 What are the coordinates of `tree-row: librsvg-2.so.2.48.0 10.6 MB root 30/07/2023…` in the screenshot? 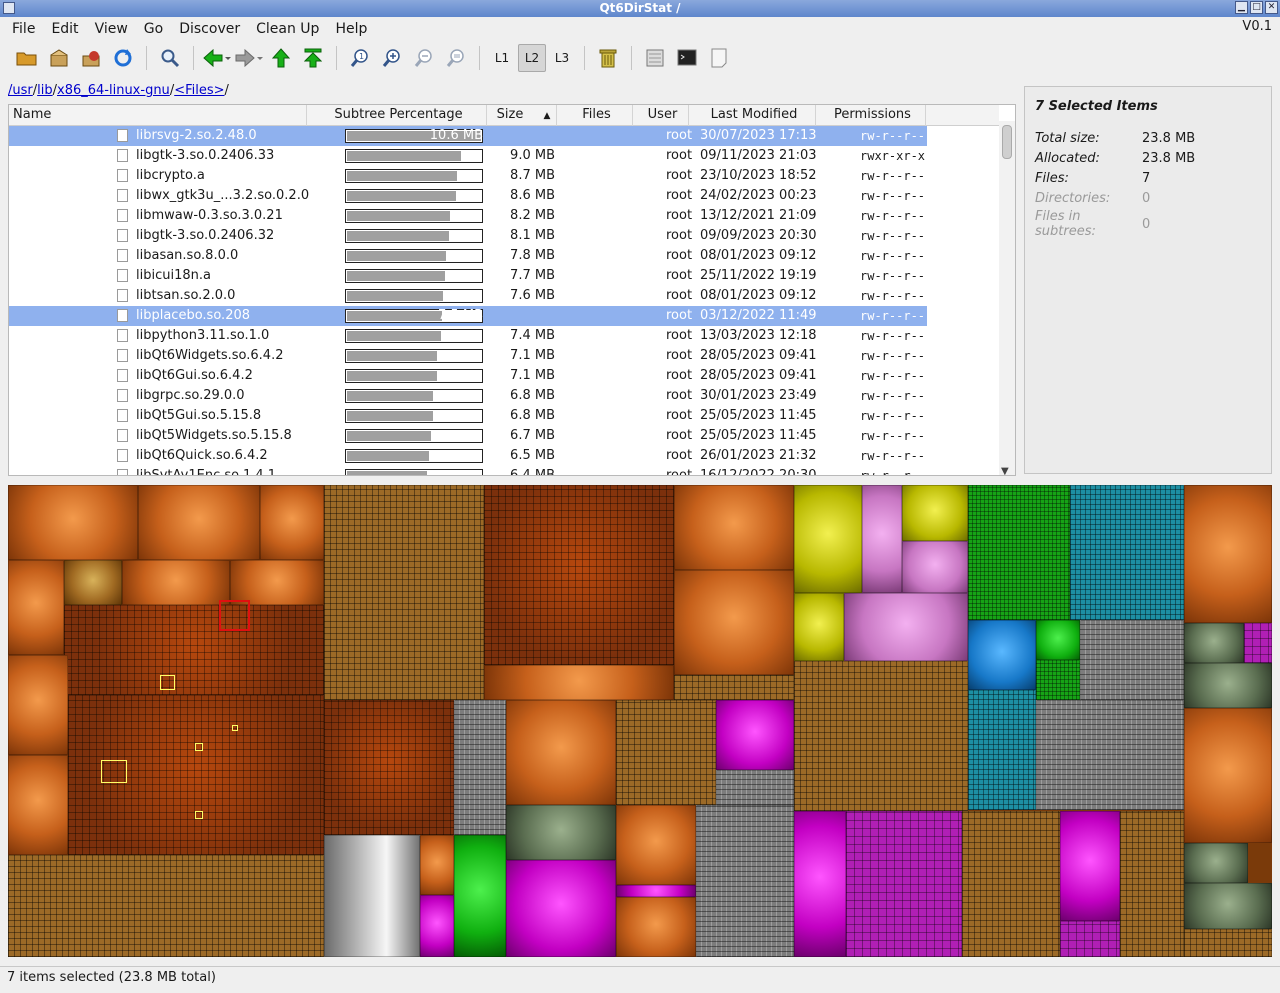 It's located at (468, 136).